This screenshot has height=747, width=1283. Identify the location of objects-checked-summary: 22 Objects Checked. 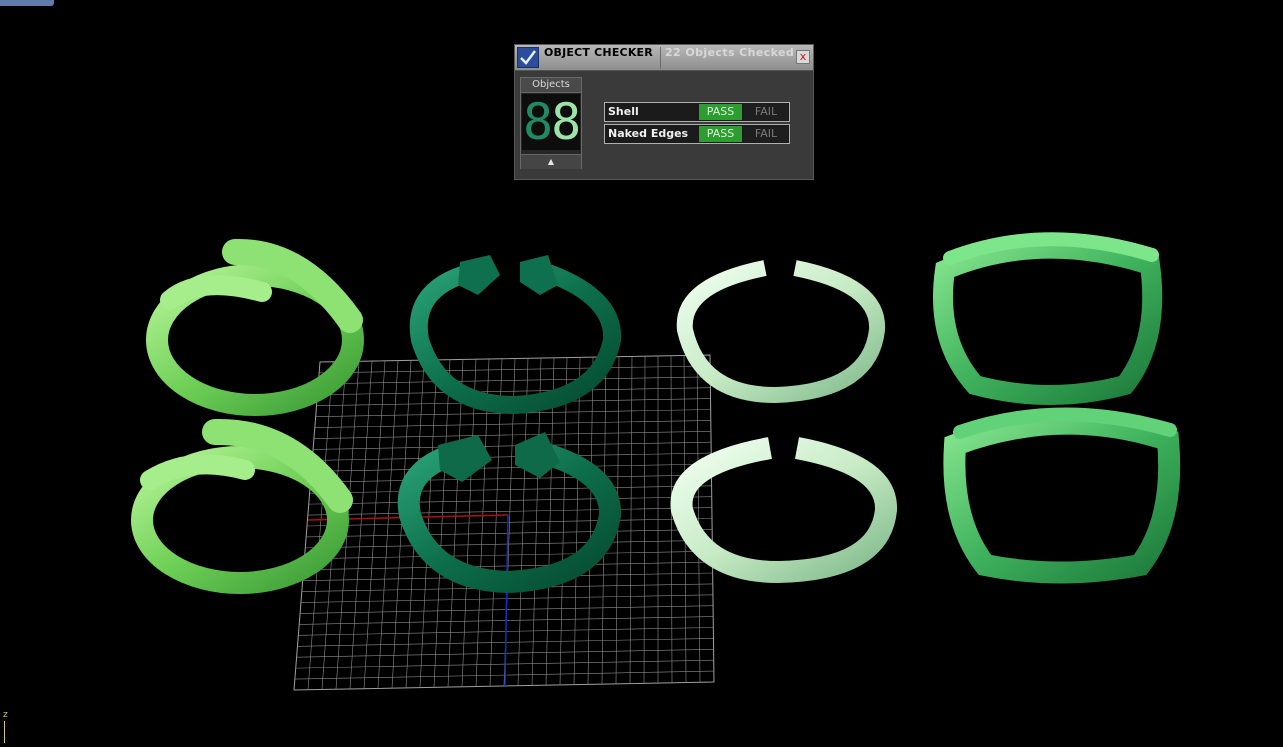
(730, 52).